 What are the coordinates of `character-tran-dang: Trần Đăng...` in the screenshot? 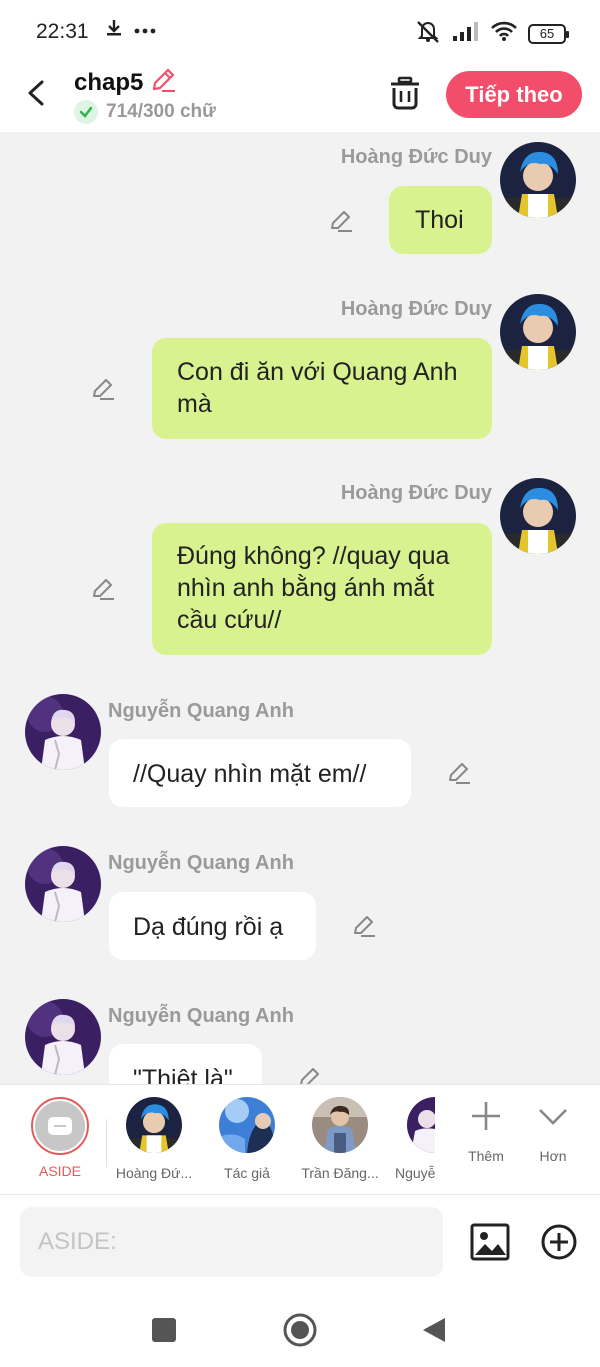 It's located at (340, 1139).